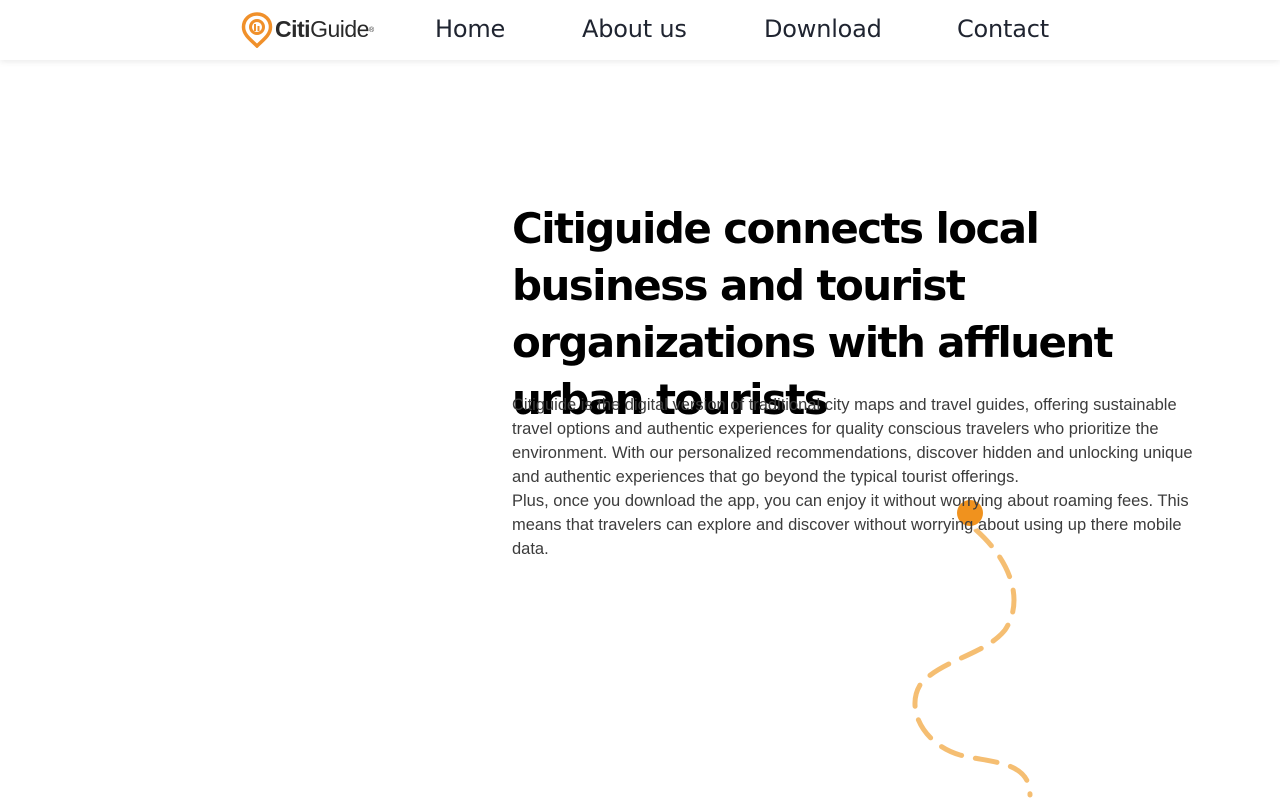 This screenshot has height=800, width=1280. I want to click on logo-wordmark: CitiGuide®, so click(324, 30).